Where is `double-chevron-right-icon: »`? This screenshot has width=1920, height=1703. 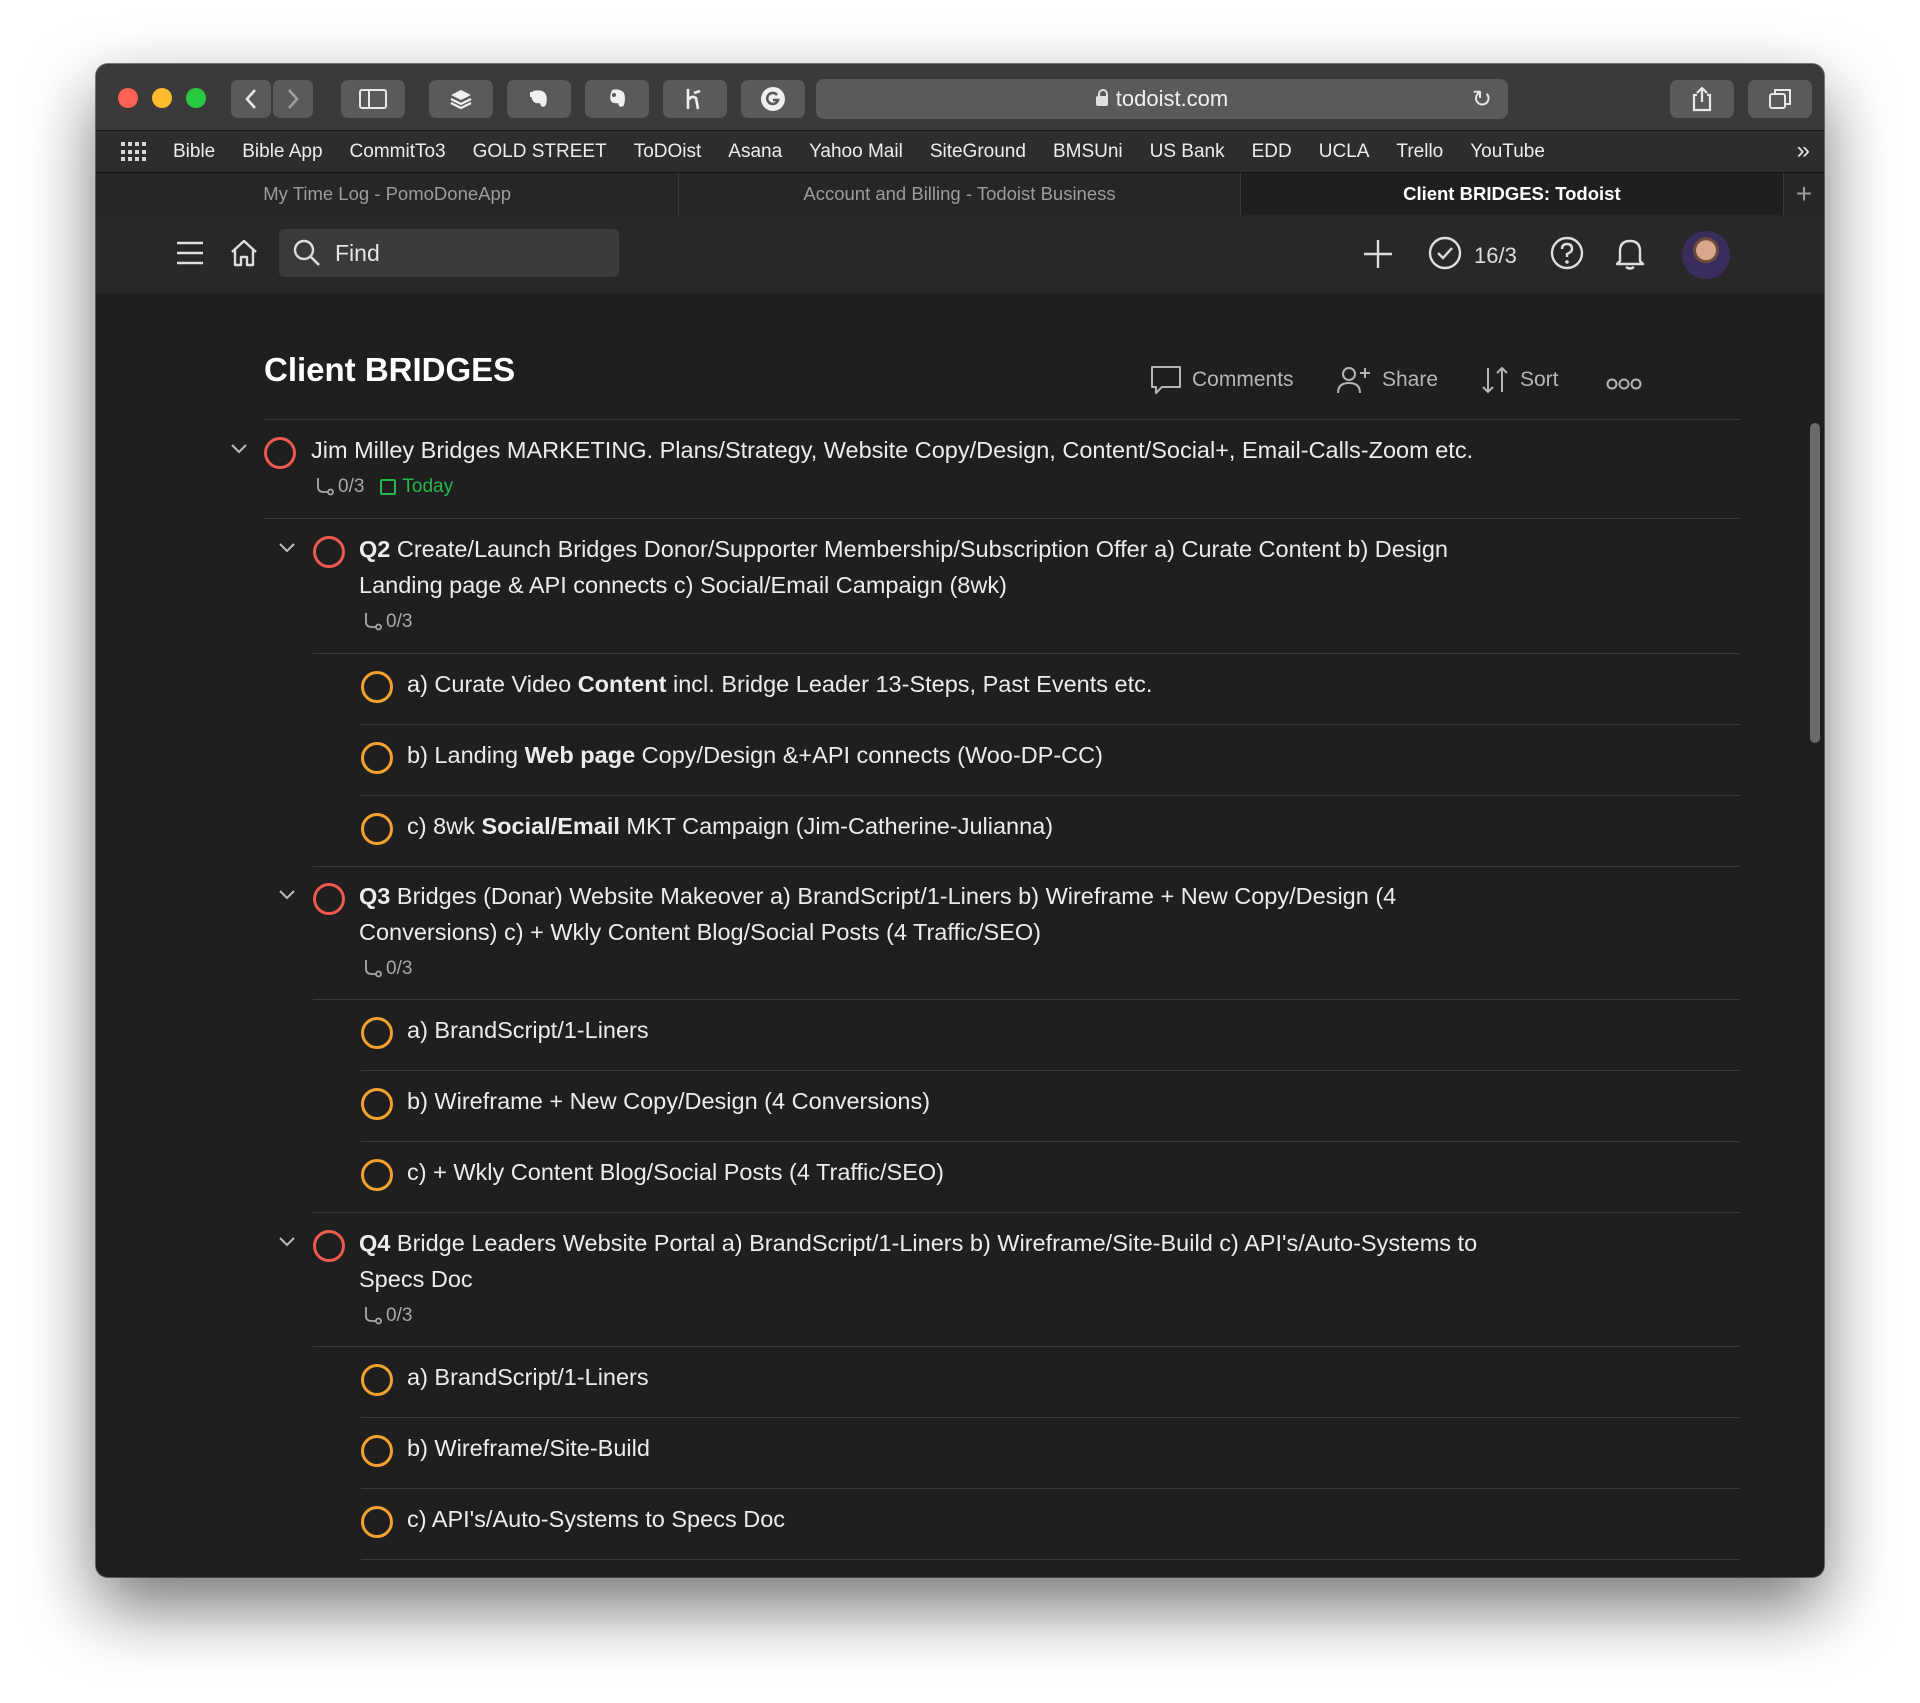 double-chevron-right-icon: » is located at coordinates (1803, 151).